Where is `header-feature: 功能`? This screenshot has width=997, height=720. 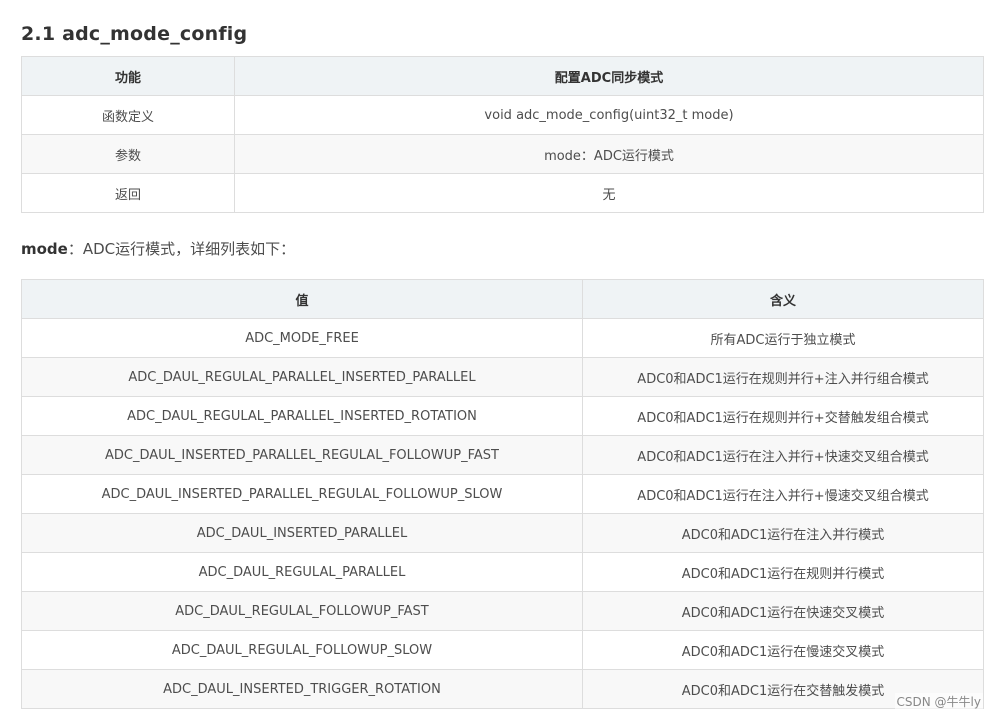 header-feature: 功能 is located at coordinates (128, 76).